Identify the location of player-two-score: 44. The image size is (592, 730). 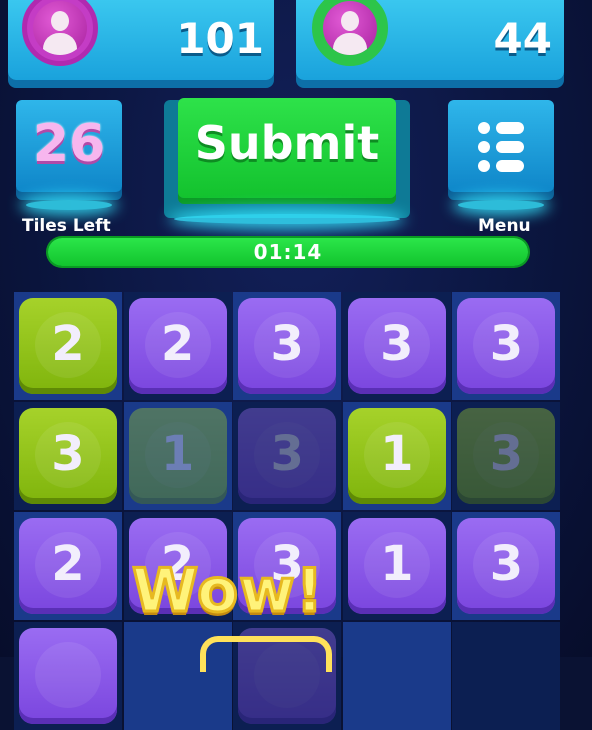
(522, 38).